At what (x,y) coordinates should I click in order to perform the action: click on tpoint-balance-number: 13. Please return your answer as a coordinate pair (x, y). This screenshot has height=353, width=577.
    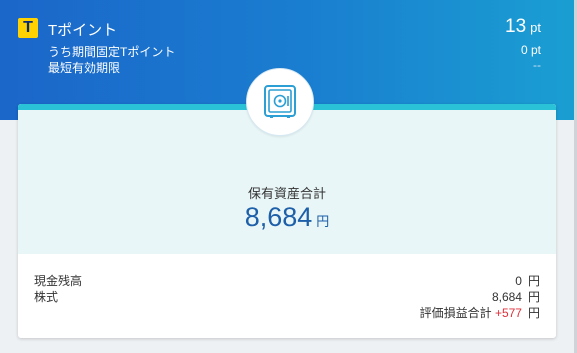
    Looking at the image, I should click on (516, 26).